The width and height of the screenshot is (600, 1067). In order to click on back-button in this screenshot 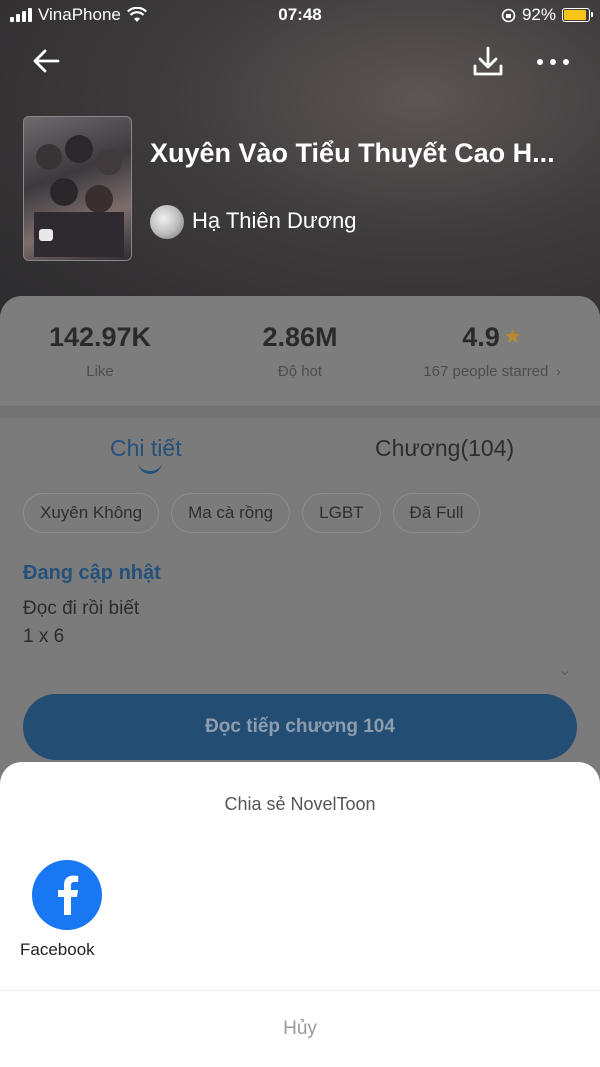, I will do `click(47, 61)`.